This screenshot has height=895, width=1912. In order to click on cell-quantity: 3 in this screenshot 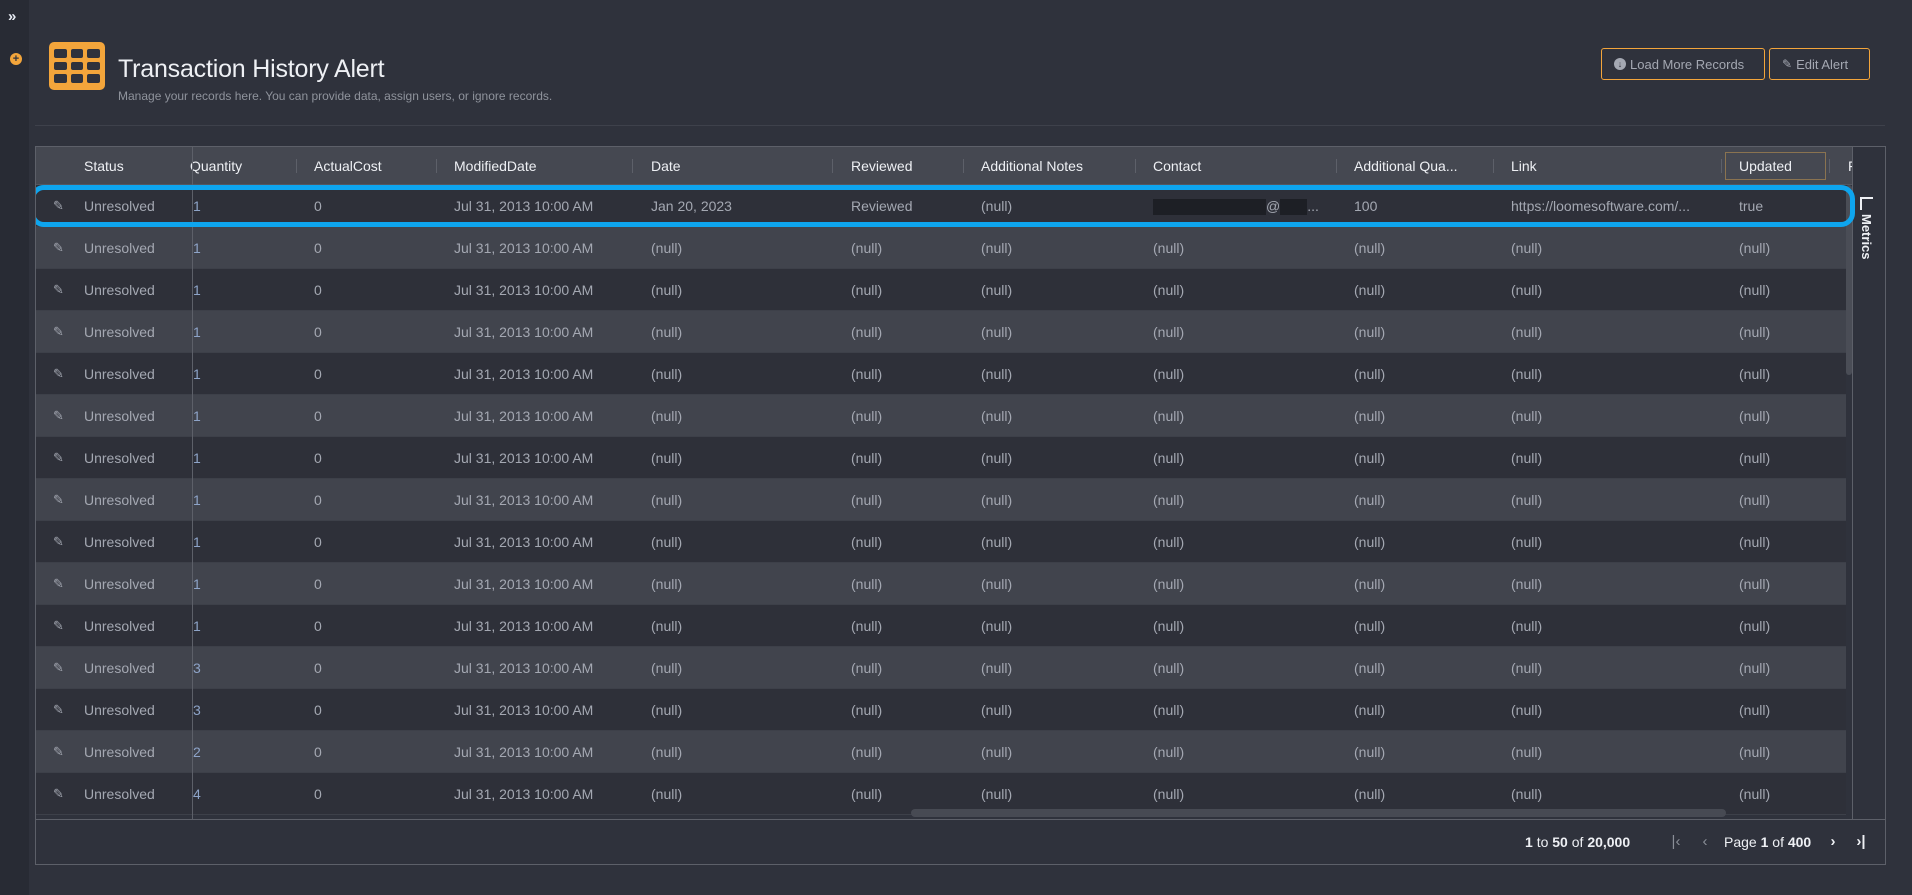, I will do `click(213, 668)`.